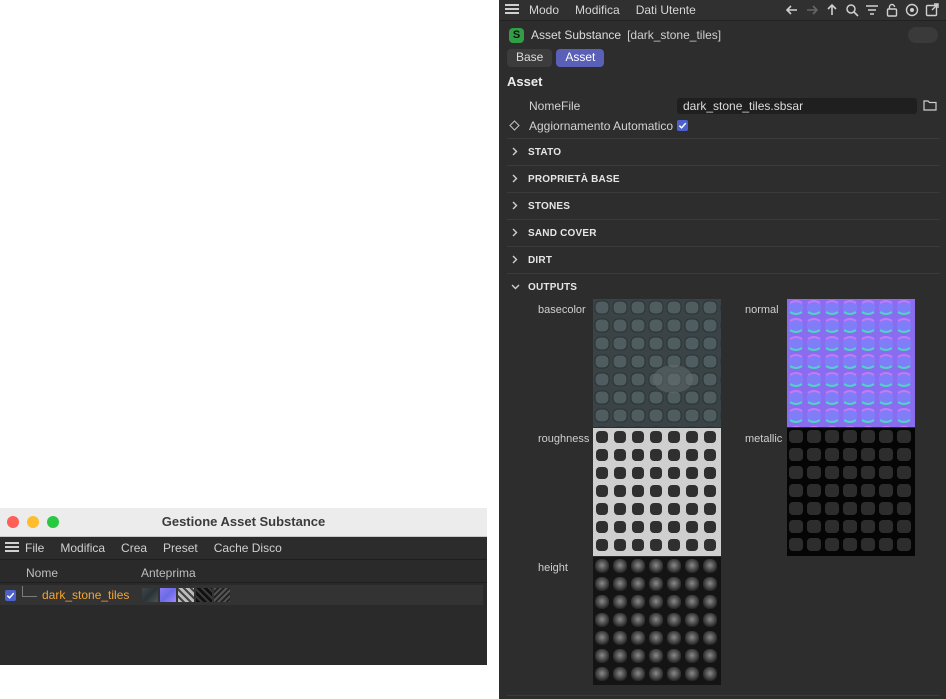 Image resolution: width=946 pixels, height=699 pixels. I want to click on basecolor-thumbnail, so click(150, 595).